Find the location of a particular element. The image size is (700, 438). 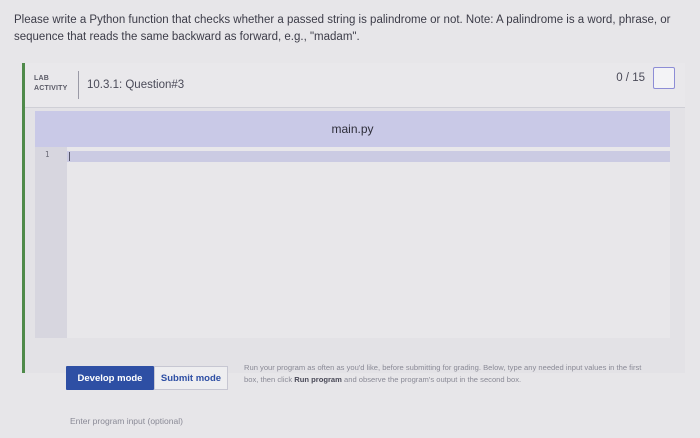

file-tab-label: main.py is located at coordinates (352, 129).